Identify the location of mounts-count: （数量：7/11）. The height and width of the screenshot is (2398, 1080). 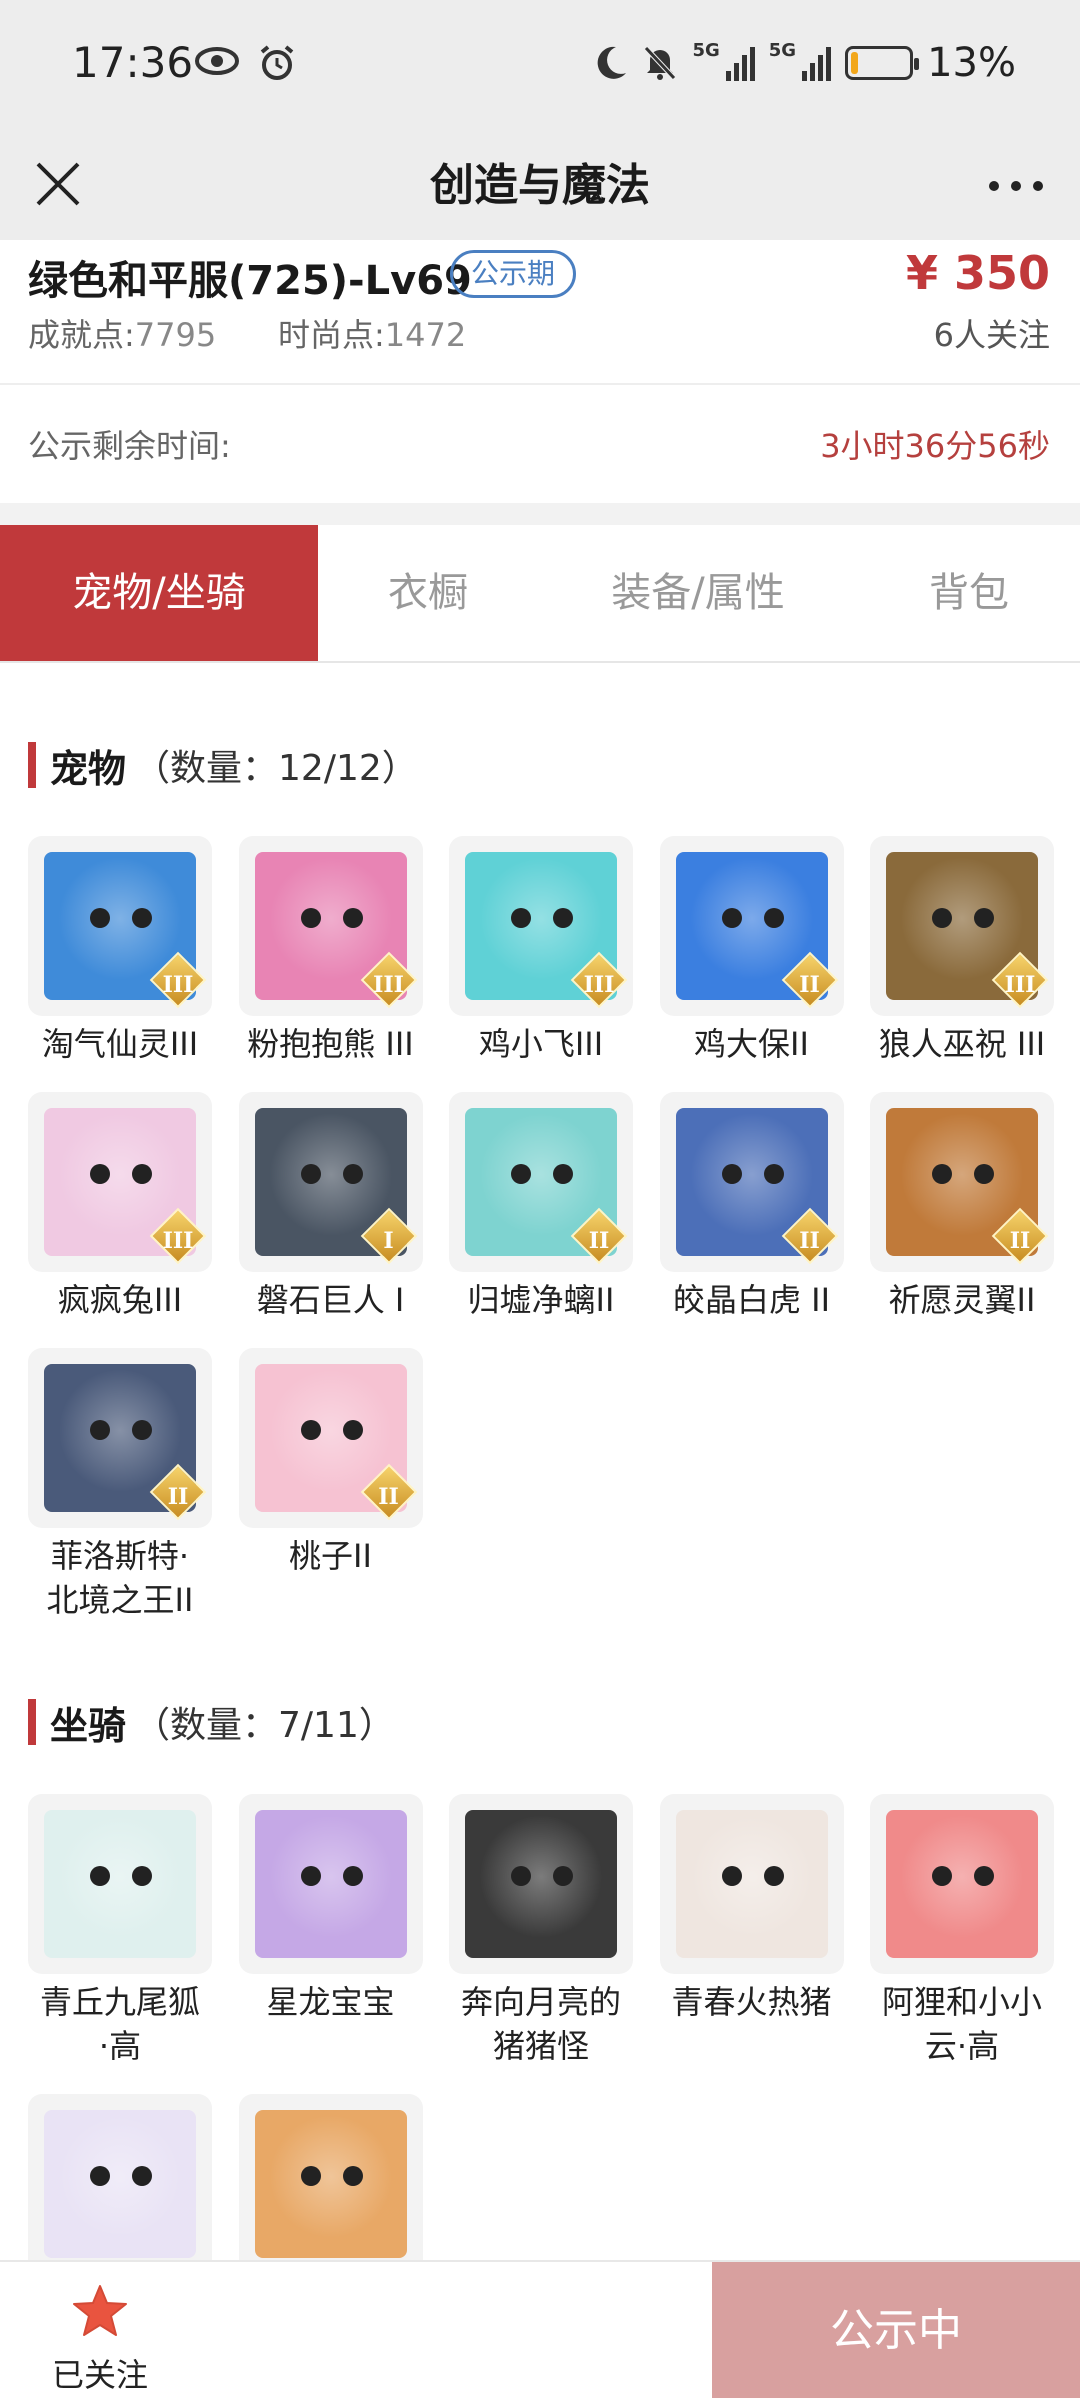
(264, 1725).